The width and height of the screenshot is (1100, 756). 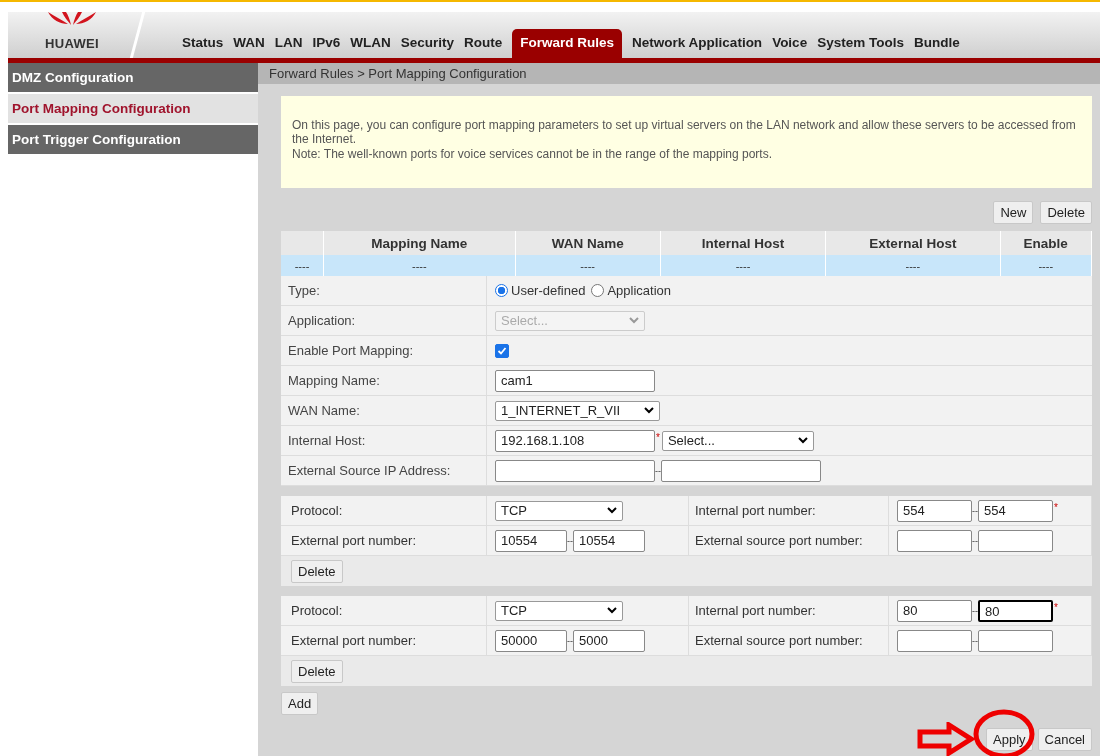 I want to click on nav-tab: LAN, so click(x=288, y=43).